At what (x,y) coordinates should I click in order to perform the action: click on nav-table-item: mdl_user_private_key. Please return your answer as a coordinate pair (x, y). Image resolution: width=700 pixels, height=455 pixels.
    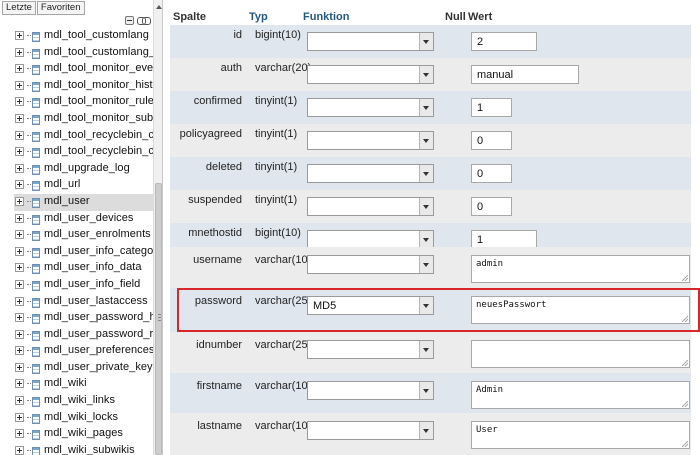
    Looking at the image, I should click on (76, 368).